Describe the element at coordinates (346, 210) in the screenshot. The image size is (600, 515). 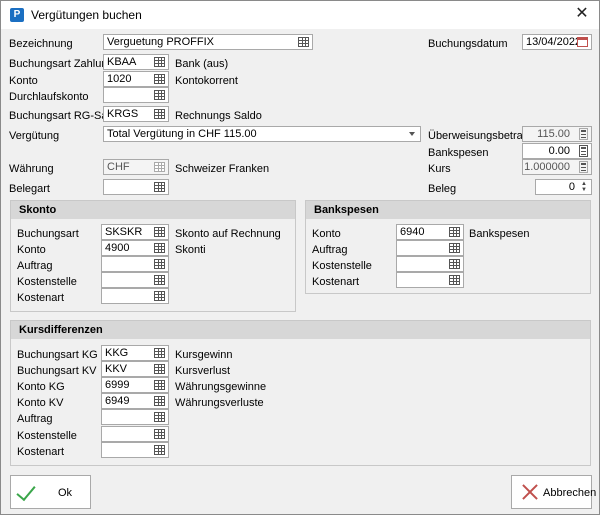
I see `bankspesen-title: Bankspesen` at that location.